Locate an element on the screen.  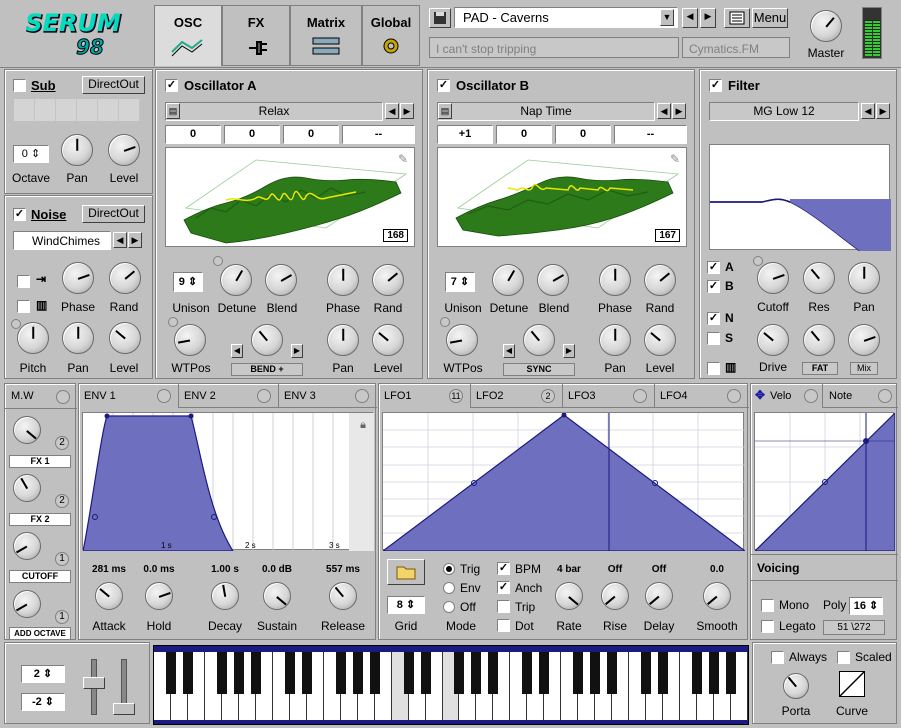
osc-a-fine-field: 0 is located at coordinates (311, 134).